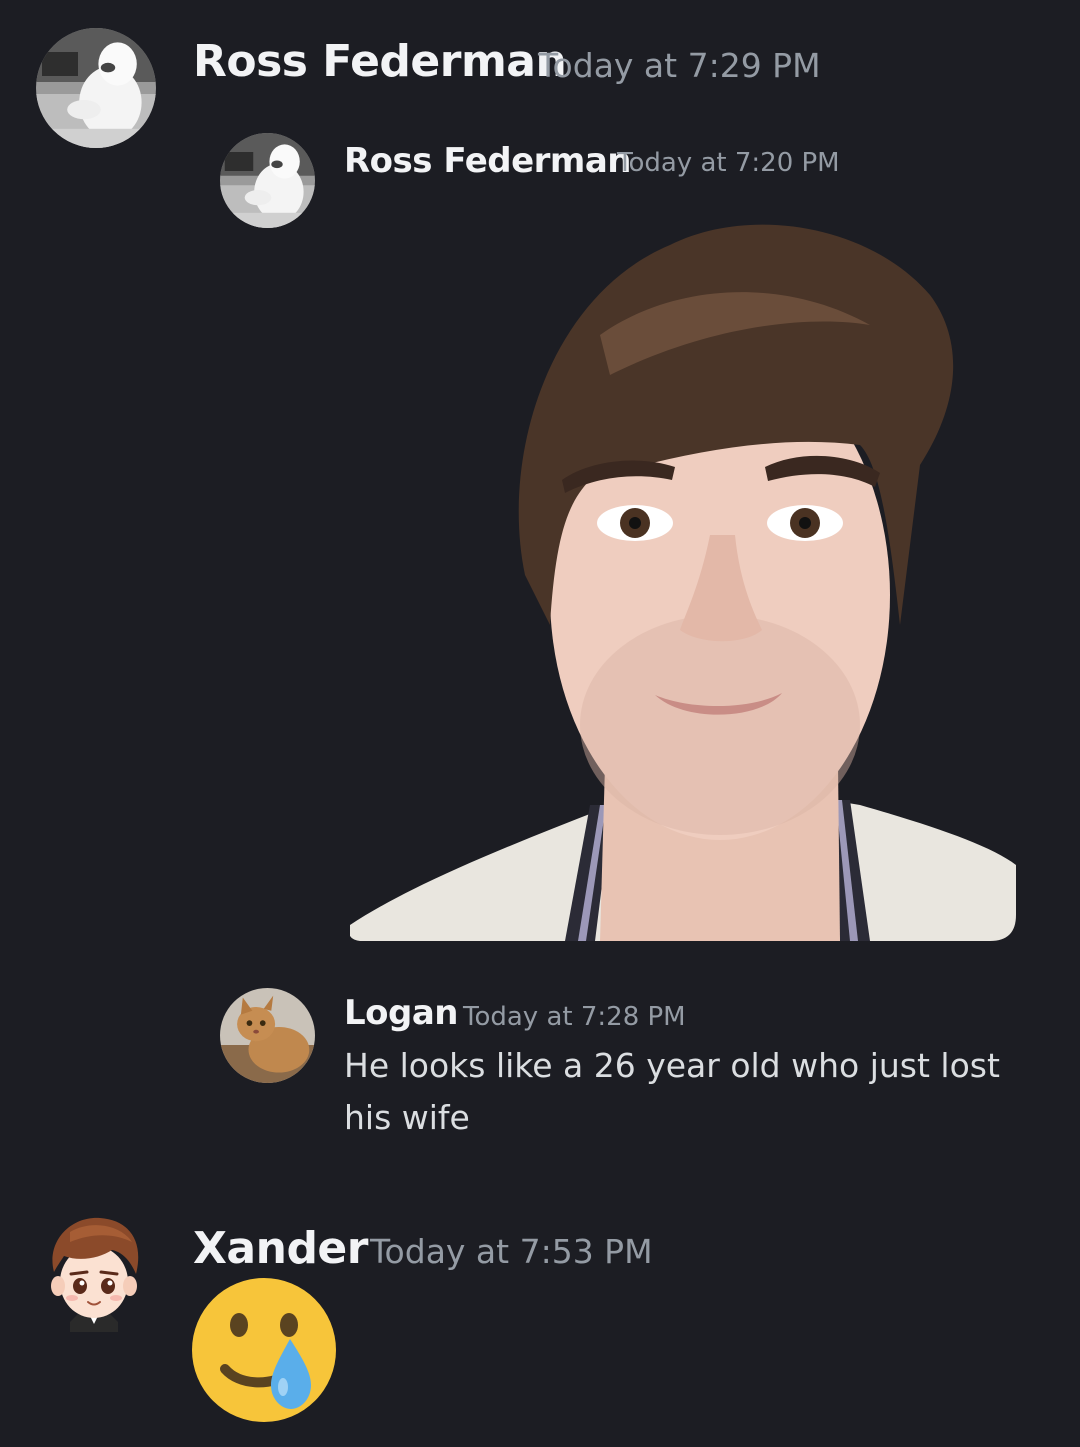  What do you see at coordinates (574, 1017) in the screenshot?
I see `timestamp: Today at 7:28 PM` at bounding box center [574, 1017].